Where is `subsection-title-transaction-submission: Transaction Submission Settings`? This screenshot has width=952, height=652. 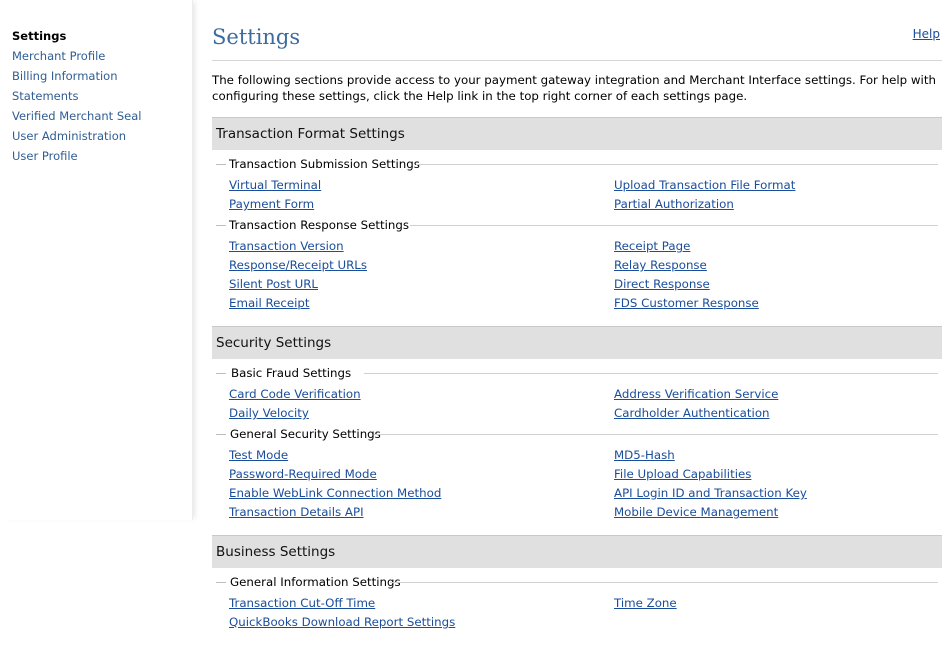
subsection-title-transaction-submission: Transaction Submission Settings is located at coordinates (324, 164).